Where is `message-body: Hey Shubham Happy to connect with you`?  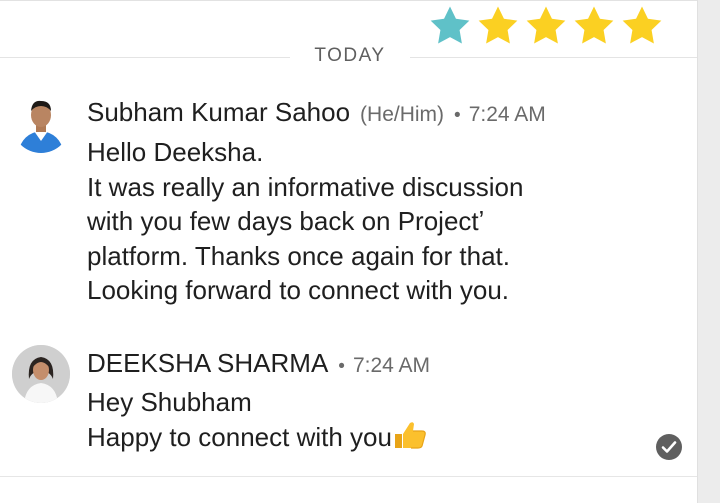 message-body: Hey Shubham Happy to connect with you is located at coordinates (257, 419).